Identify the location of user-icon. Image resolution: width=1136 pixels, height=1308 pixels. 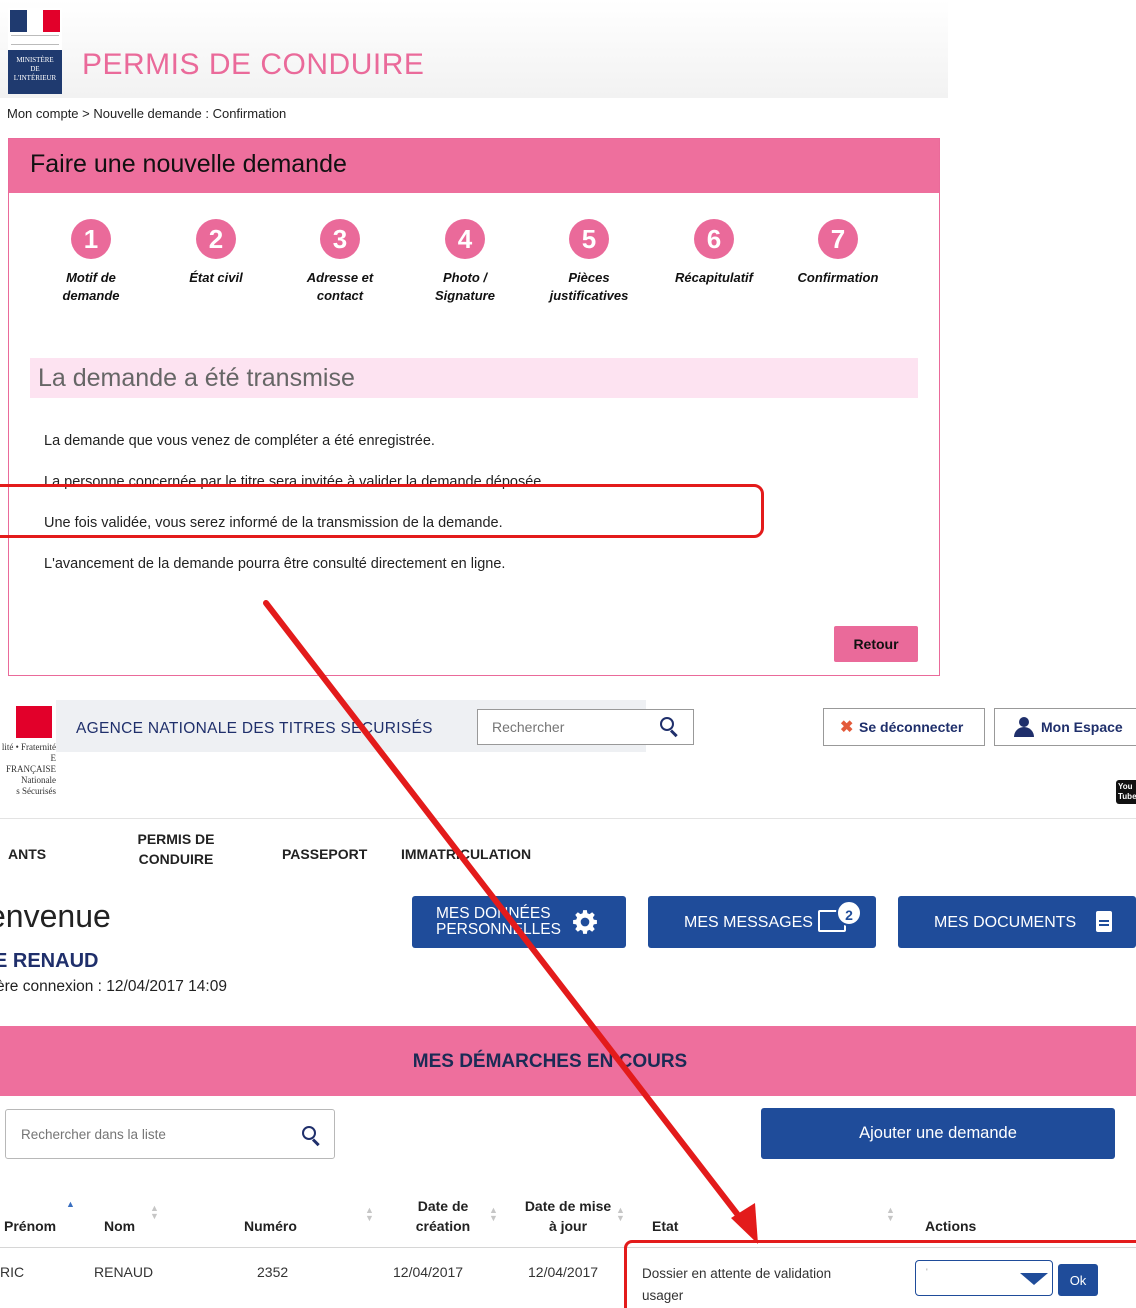
(1024, 727).